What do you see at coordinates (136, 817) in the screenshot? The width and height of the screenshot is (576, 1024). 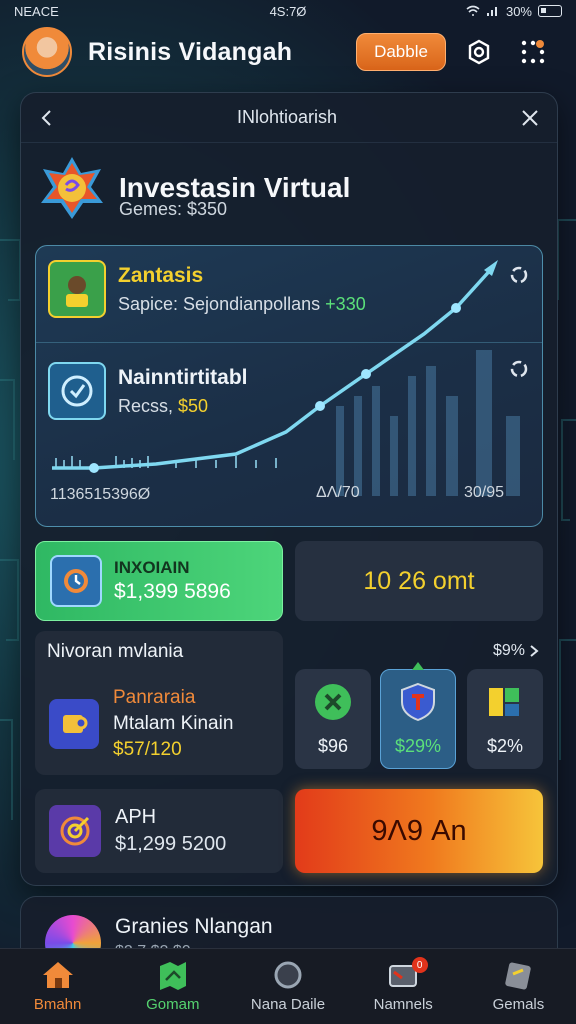 I see `aph-title: APH` at bounding box center [136, 817].